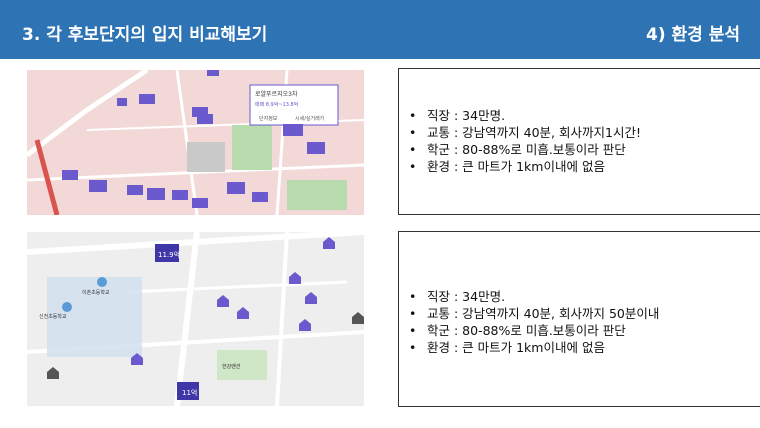 The height and width of the screenshot is (428, 760). I want to click on section-label: 4) 환경 분석, so click(693, 35).